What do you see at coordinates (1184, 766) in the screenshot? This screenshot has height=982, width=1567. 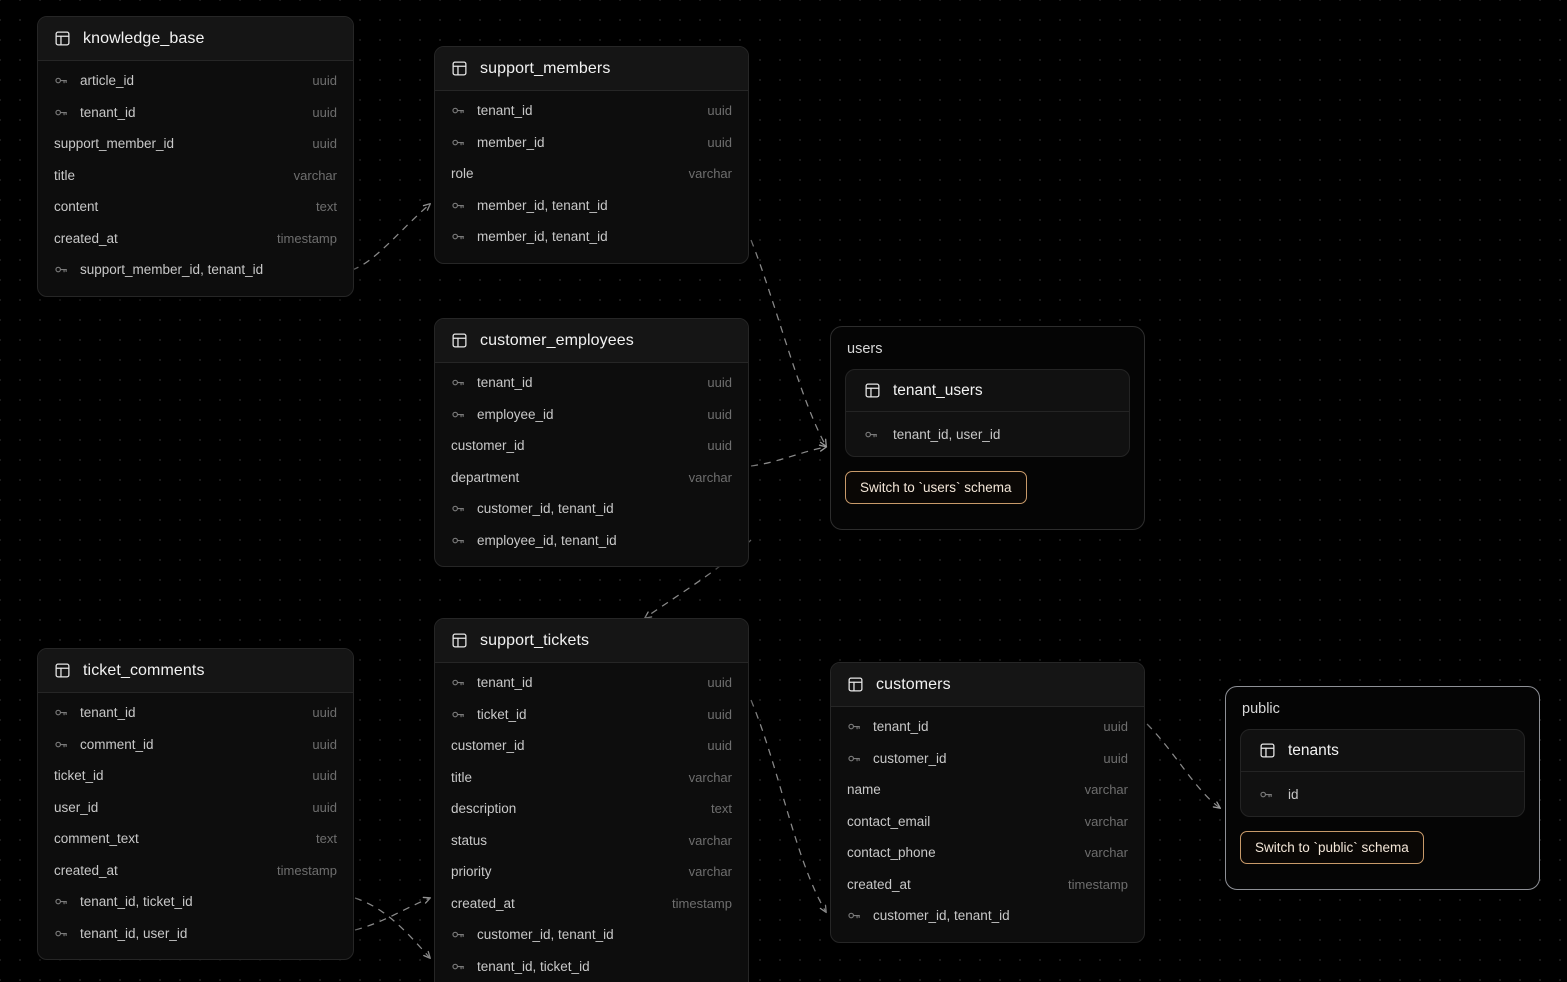 I see `relationship-edge-customers-to-public` at bounding box center [1184, 766].